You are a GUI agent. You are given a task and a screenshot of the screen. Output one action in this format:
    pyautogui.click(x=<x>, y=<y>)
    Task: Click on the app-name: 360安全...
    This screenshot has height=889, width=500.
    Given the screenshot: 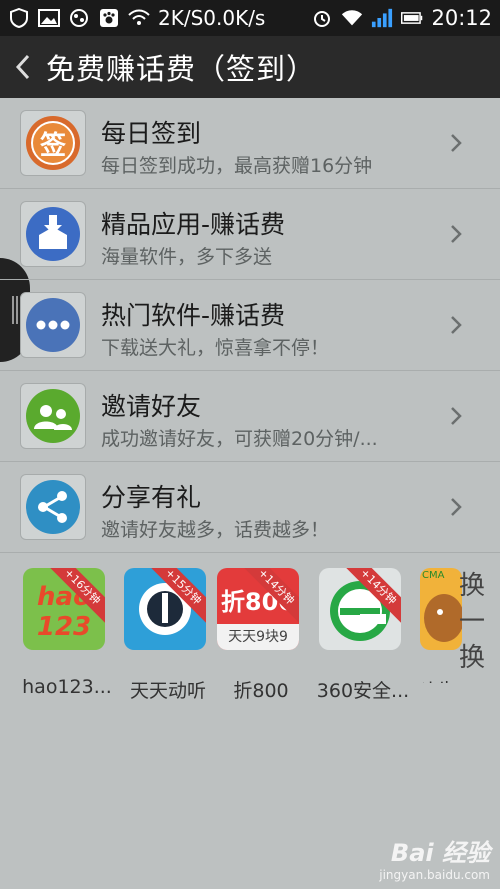 What is the action you would take?
    pyautogui.click(x=363, y=691)
    